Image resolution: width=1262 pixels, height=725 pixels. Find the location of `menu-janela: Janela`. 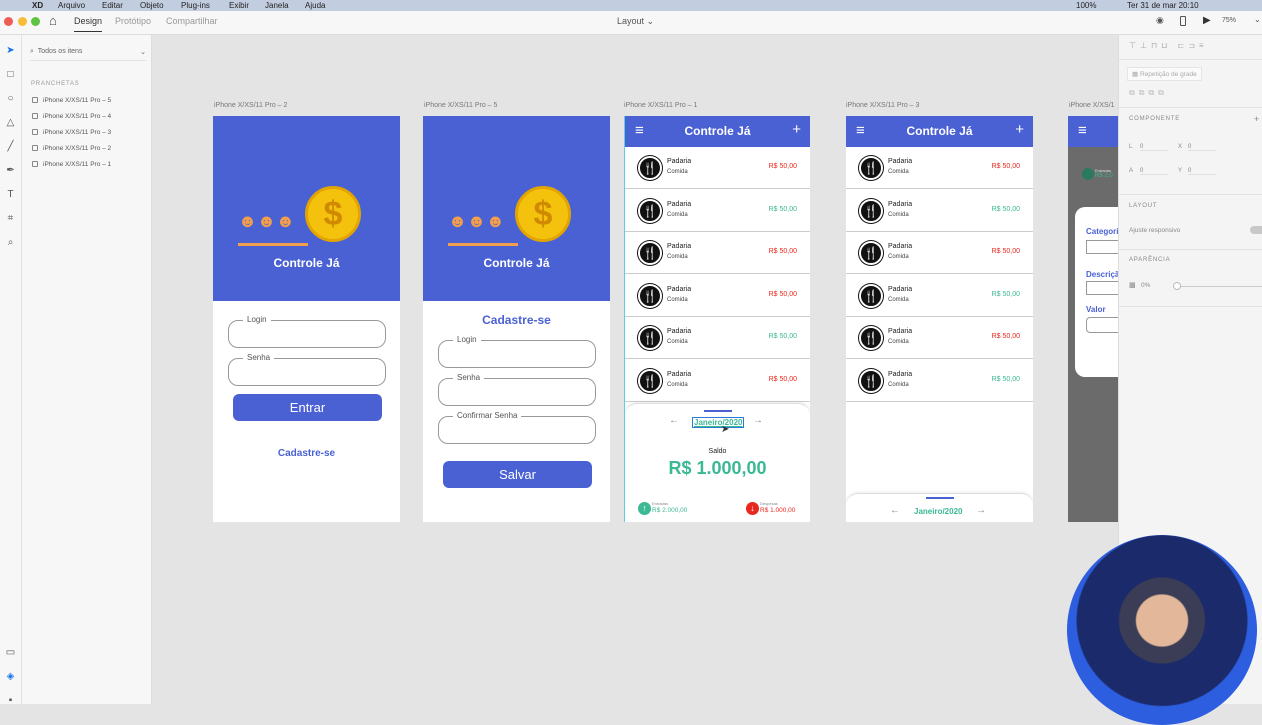

menu-janela: Janela is located at coordinates (277, 5).